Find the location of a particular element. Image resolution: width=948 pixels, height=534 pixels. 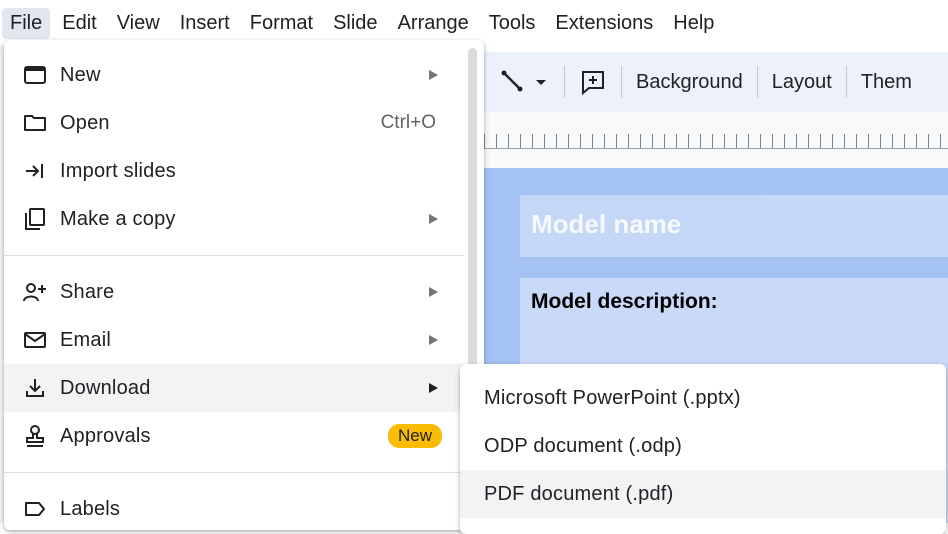

menu-item-label: Open is located at coordinates (85, 122).